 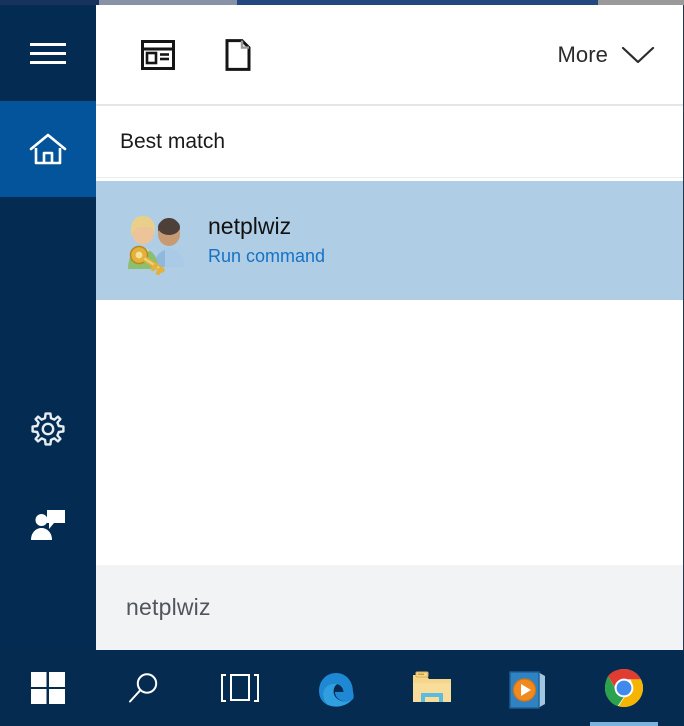 I want to click on media-player-icon, so click(x=528, y=688).